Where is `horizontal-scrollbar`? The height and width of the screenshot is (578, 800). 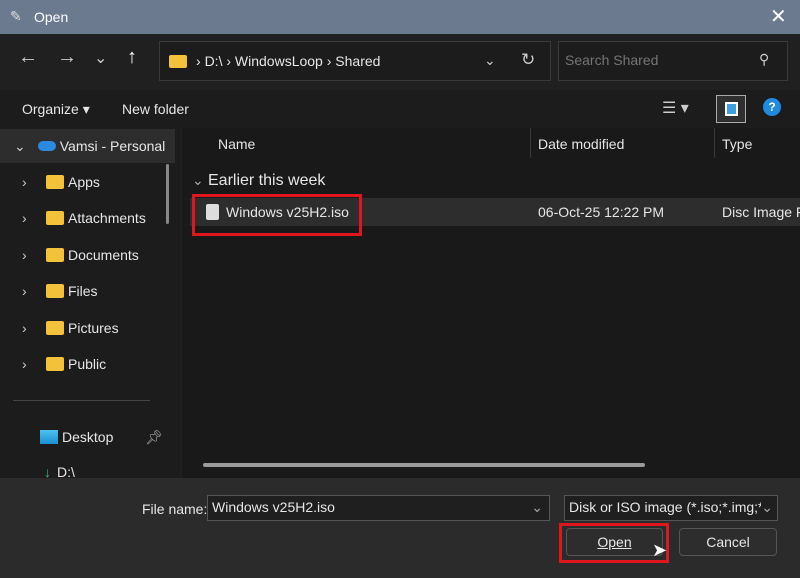
horizontal-scrollbar is located at coordinates (424, 465).